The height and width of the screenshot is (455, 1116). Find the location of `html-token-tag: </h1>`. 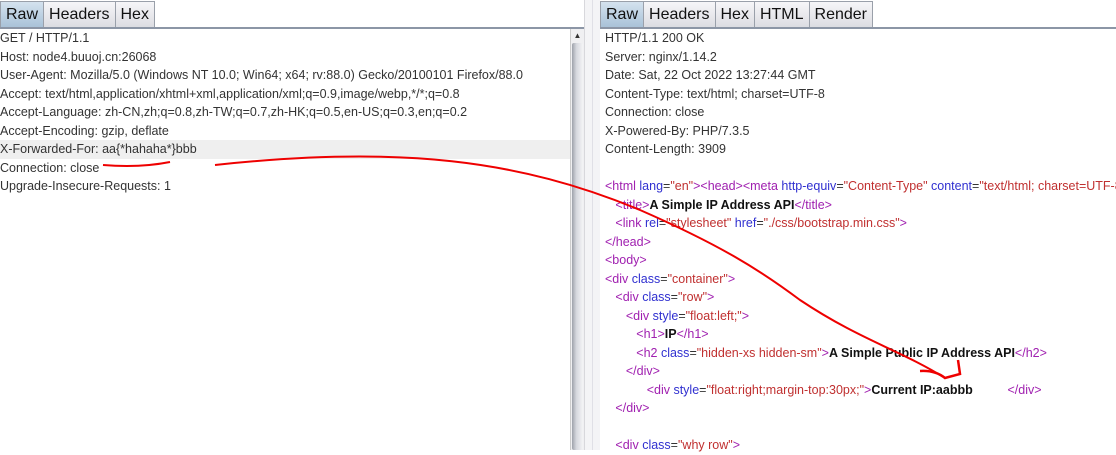

html-token-tag: </h1> is located at coordinates (692, 334).